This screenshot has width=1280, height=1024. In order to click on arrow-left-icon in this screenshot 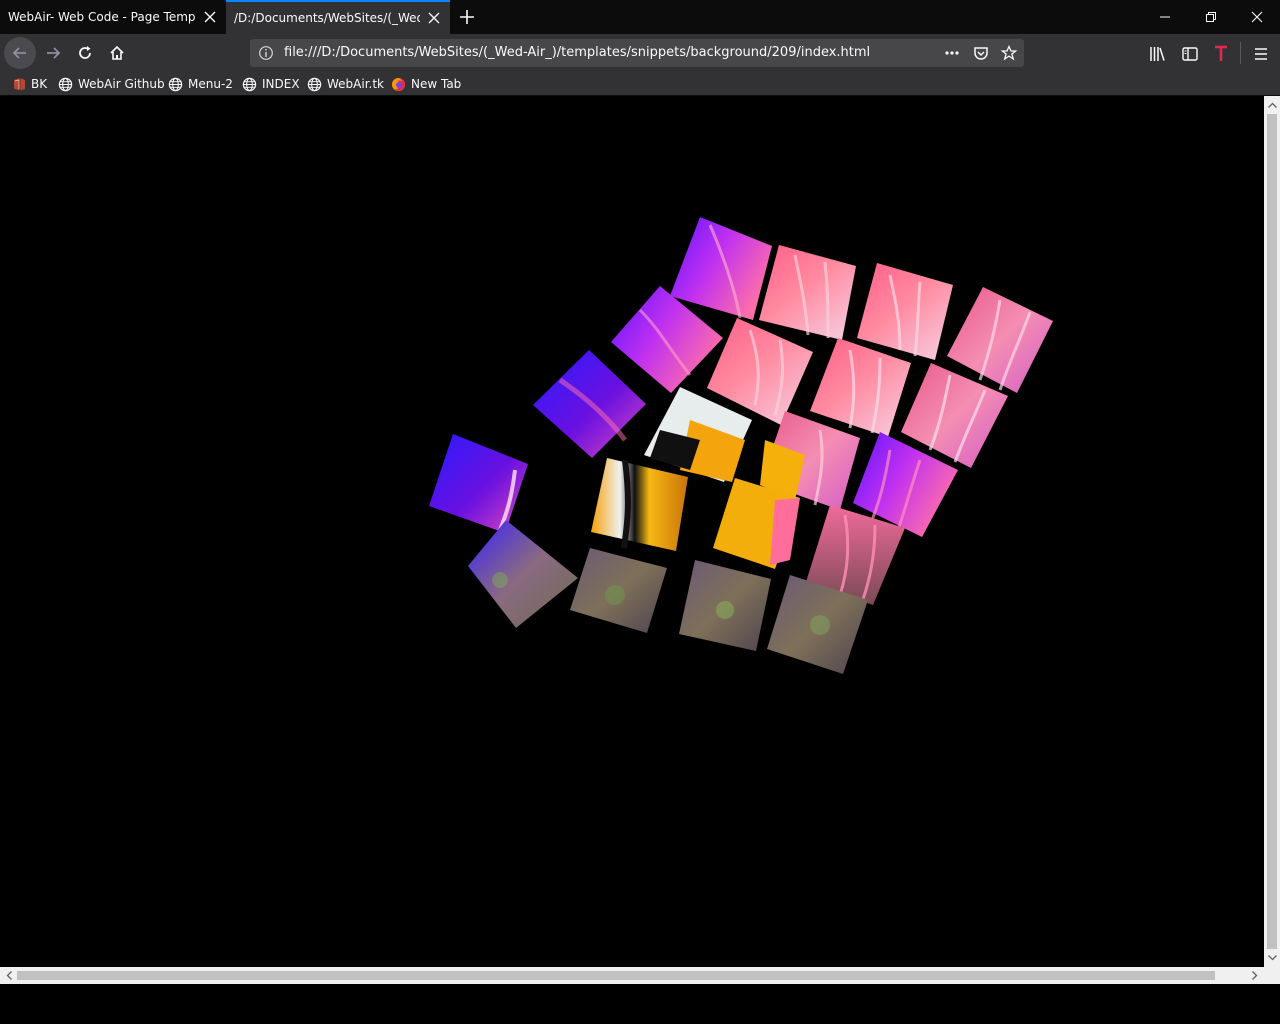, I will do `click(19, 53)`.